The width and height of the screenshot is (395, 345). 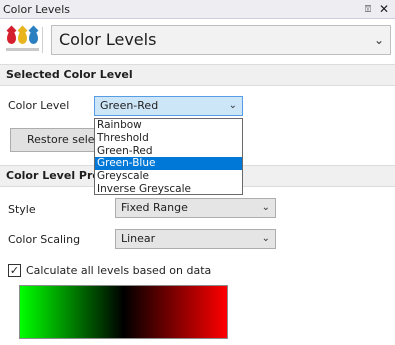 What do you see at coordinates (22, 49) in the screenshot?
I see `drops-base` at bounding box center [22, 49].